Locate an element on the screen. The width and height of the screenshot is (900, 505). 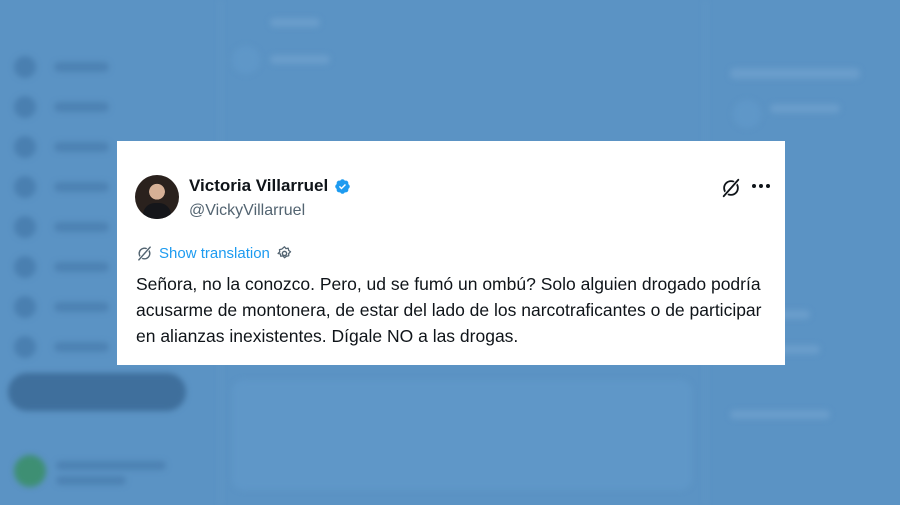
show-translation-link: Show translation is located at coordinates (214, 253).